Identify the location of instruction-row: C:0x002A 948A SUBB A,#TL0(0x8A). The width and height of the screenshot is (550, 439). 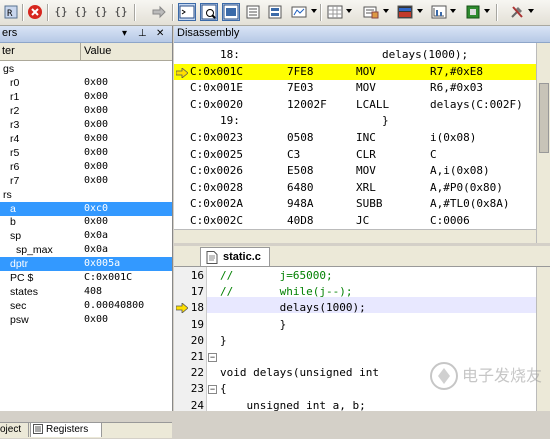
(355, 204).